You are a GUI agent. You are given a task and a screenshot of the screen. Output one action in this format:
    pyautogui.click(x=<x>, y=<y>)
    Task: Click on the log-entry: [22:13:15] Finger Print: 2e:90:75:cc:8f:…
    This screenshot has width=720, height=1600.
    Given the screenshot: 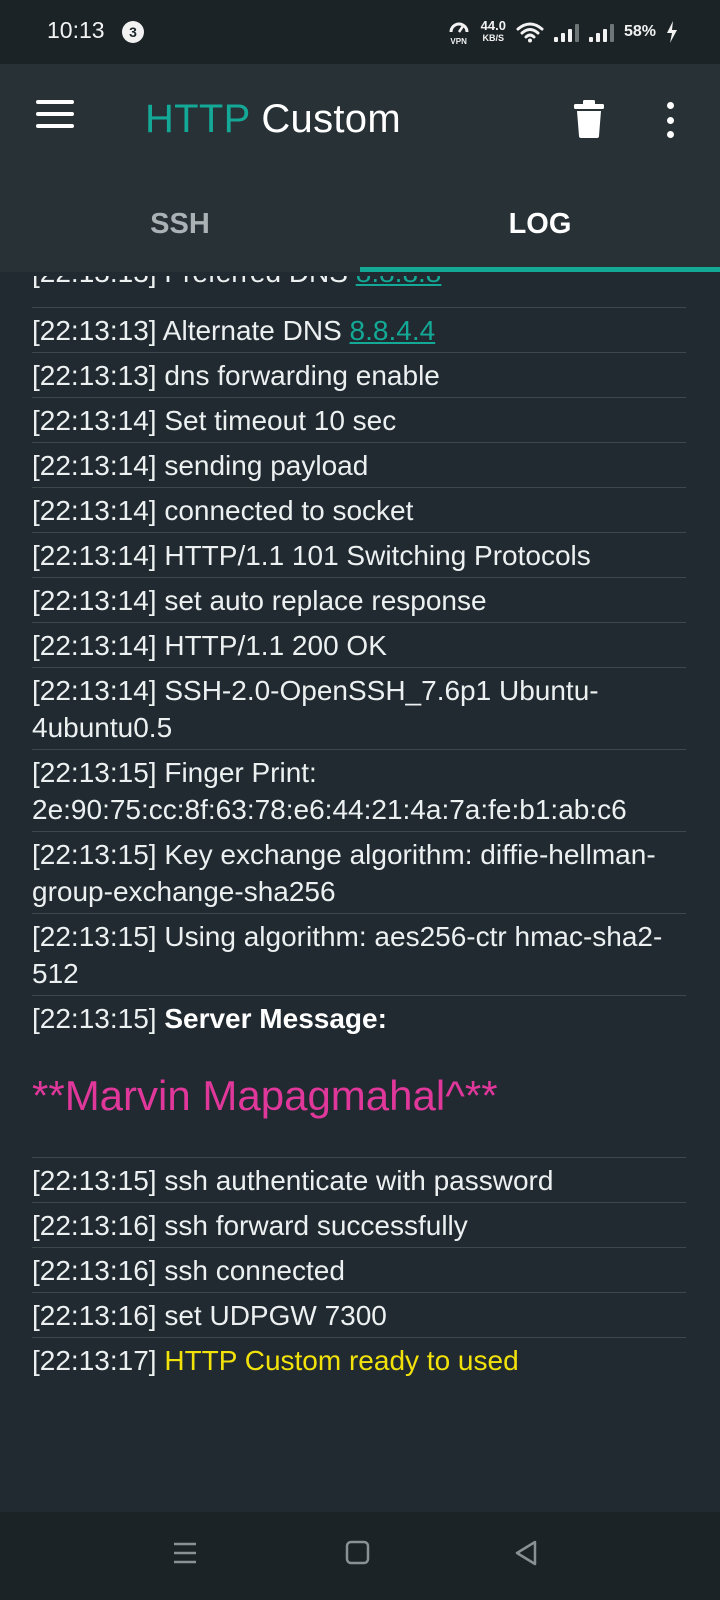 What is the action you would take?
    pyautogui.click(x=359, y=791)
    